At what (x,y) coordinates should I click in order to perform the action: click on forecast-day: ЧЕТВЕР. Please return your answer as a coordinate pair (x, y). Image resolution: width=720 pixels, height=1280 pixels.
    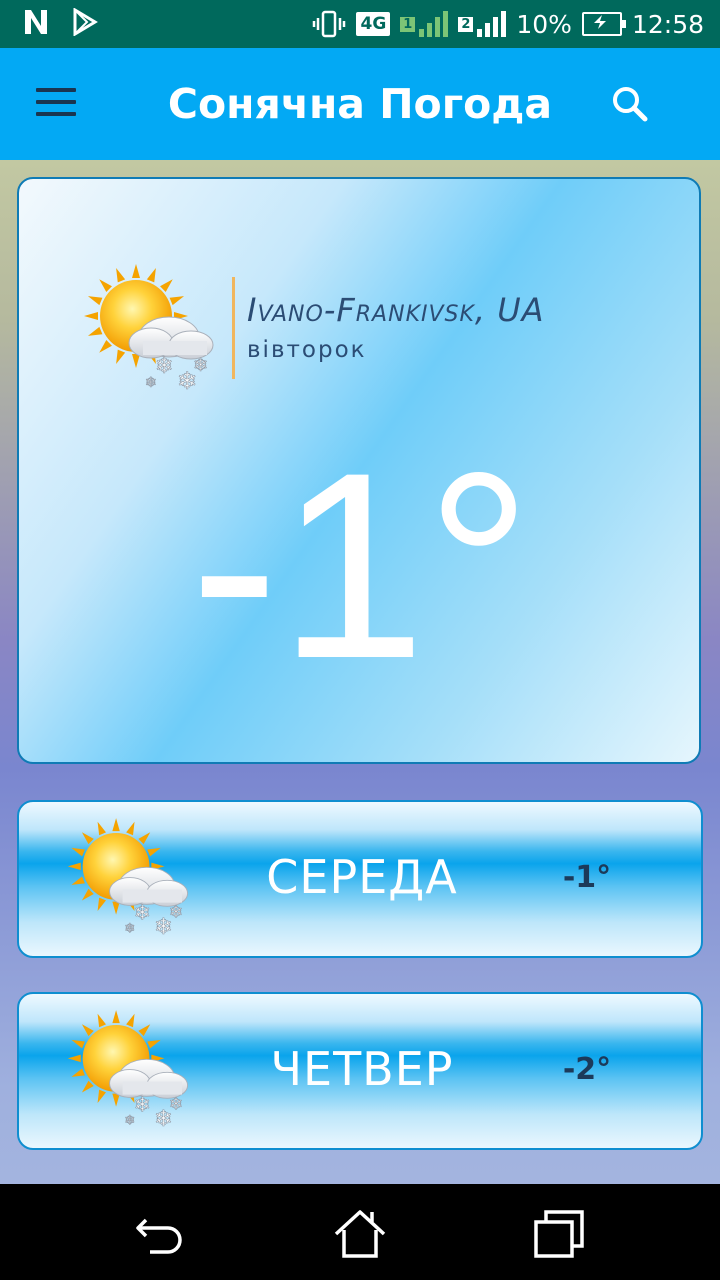
    Looking at the image, I should click on (362, 1069).